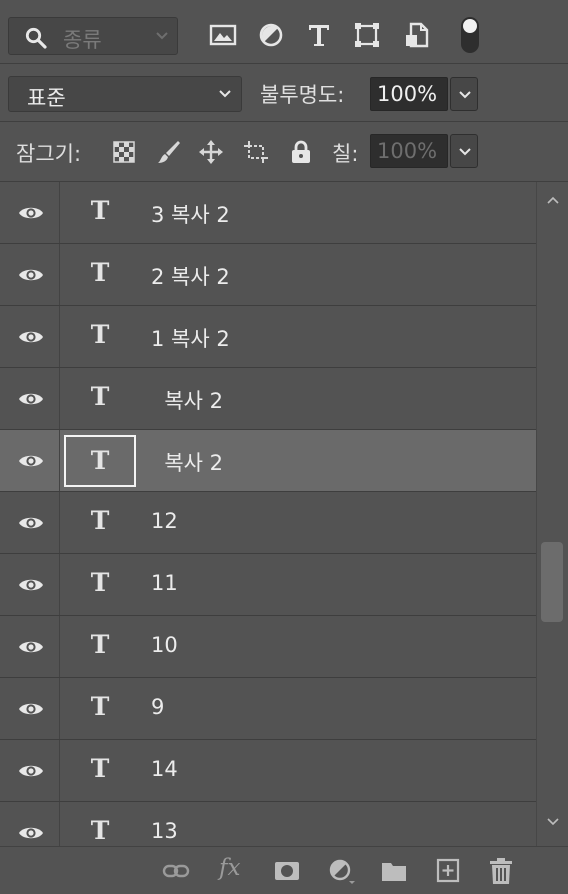 This screenshot has width=568, height=894. Describe the element at coordinates (345, 154) in the screenshot. I see `fill-label: 칠:` at that location.